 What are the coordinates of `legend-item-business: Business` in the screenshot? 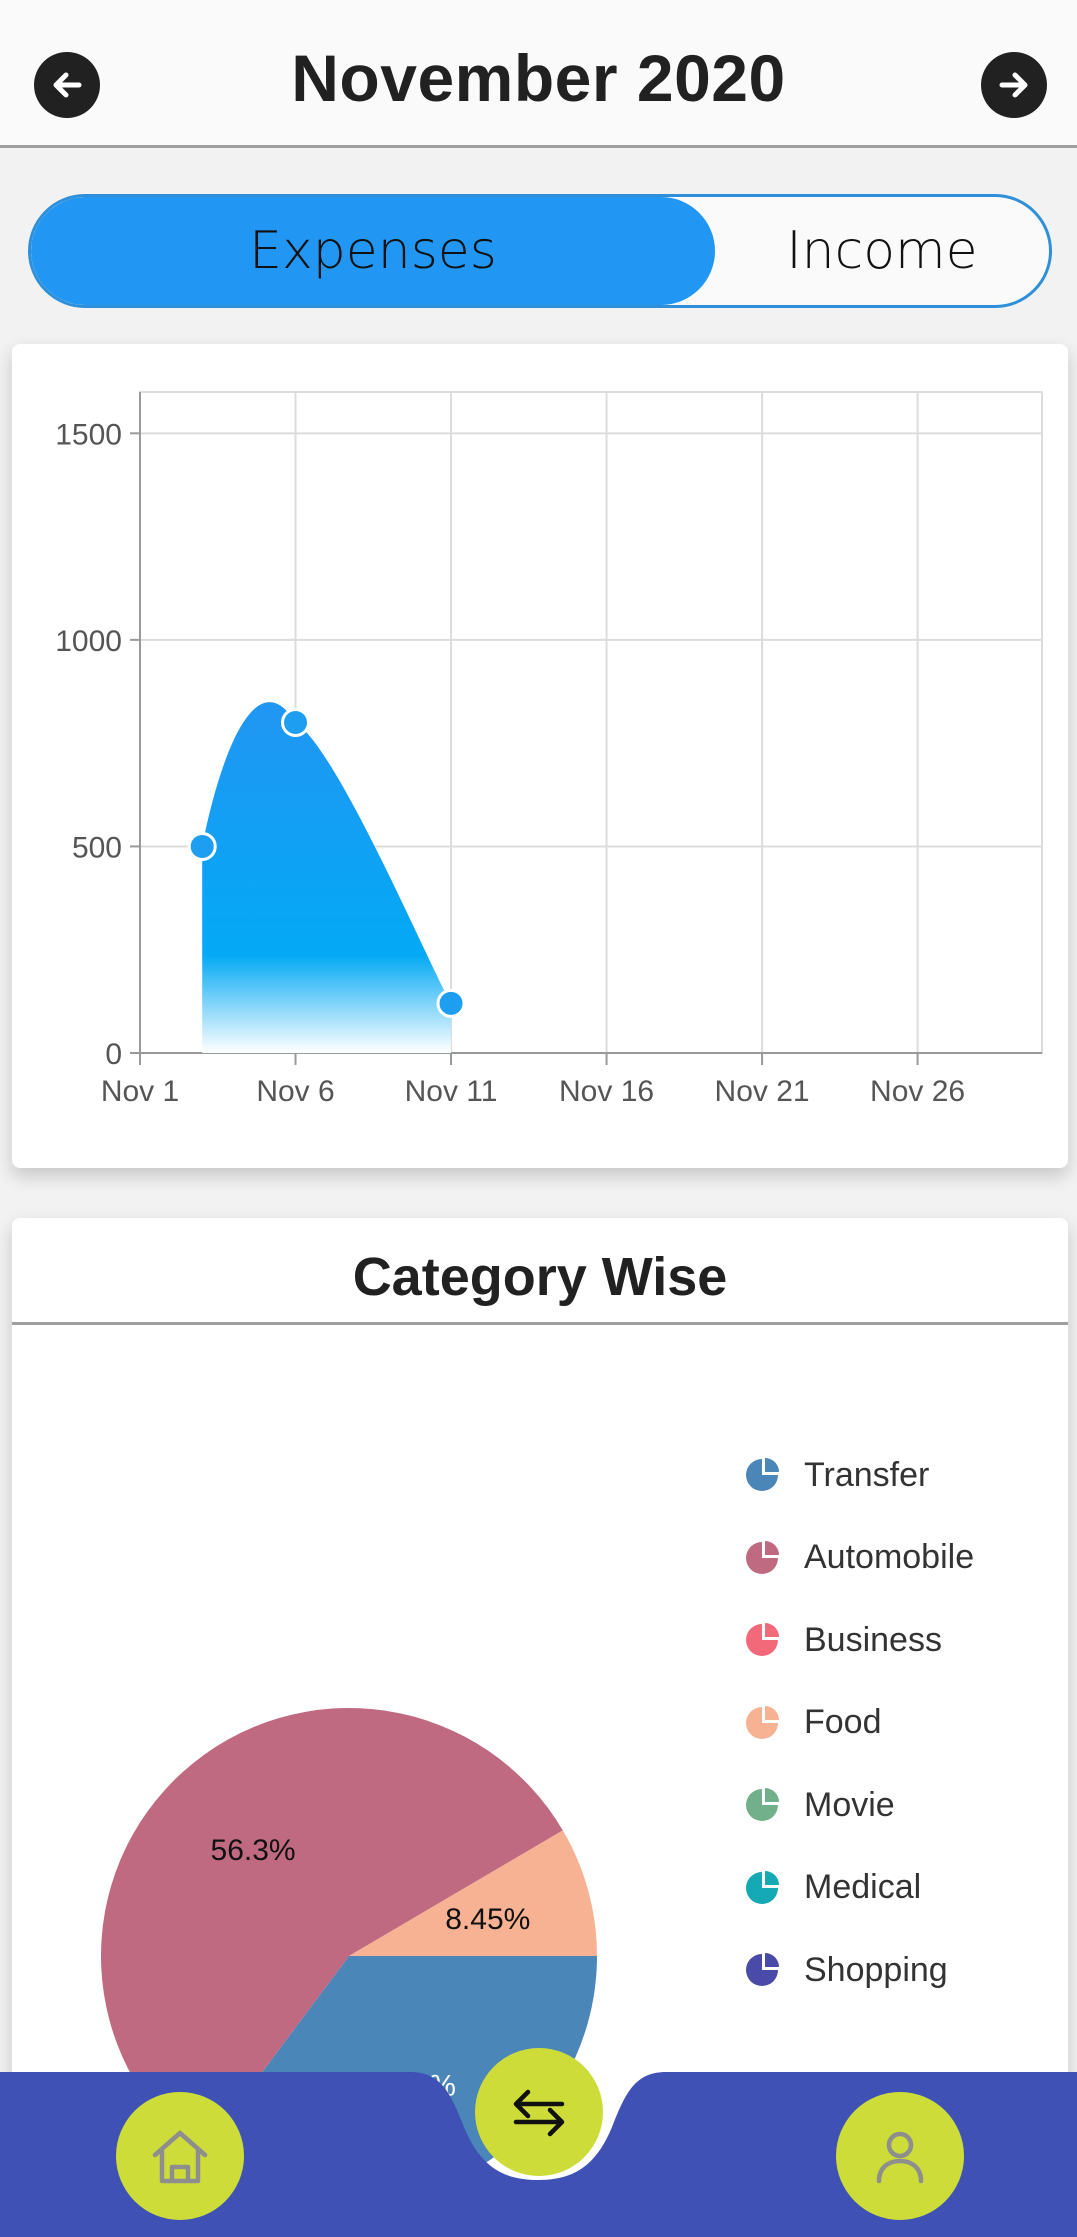 It's located at (858, 1640).